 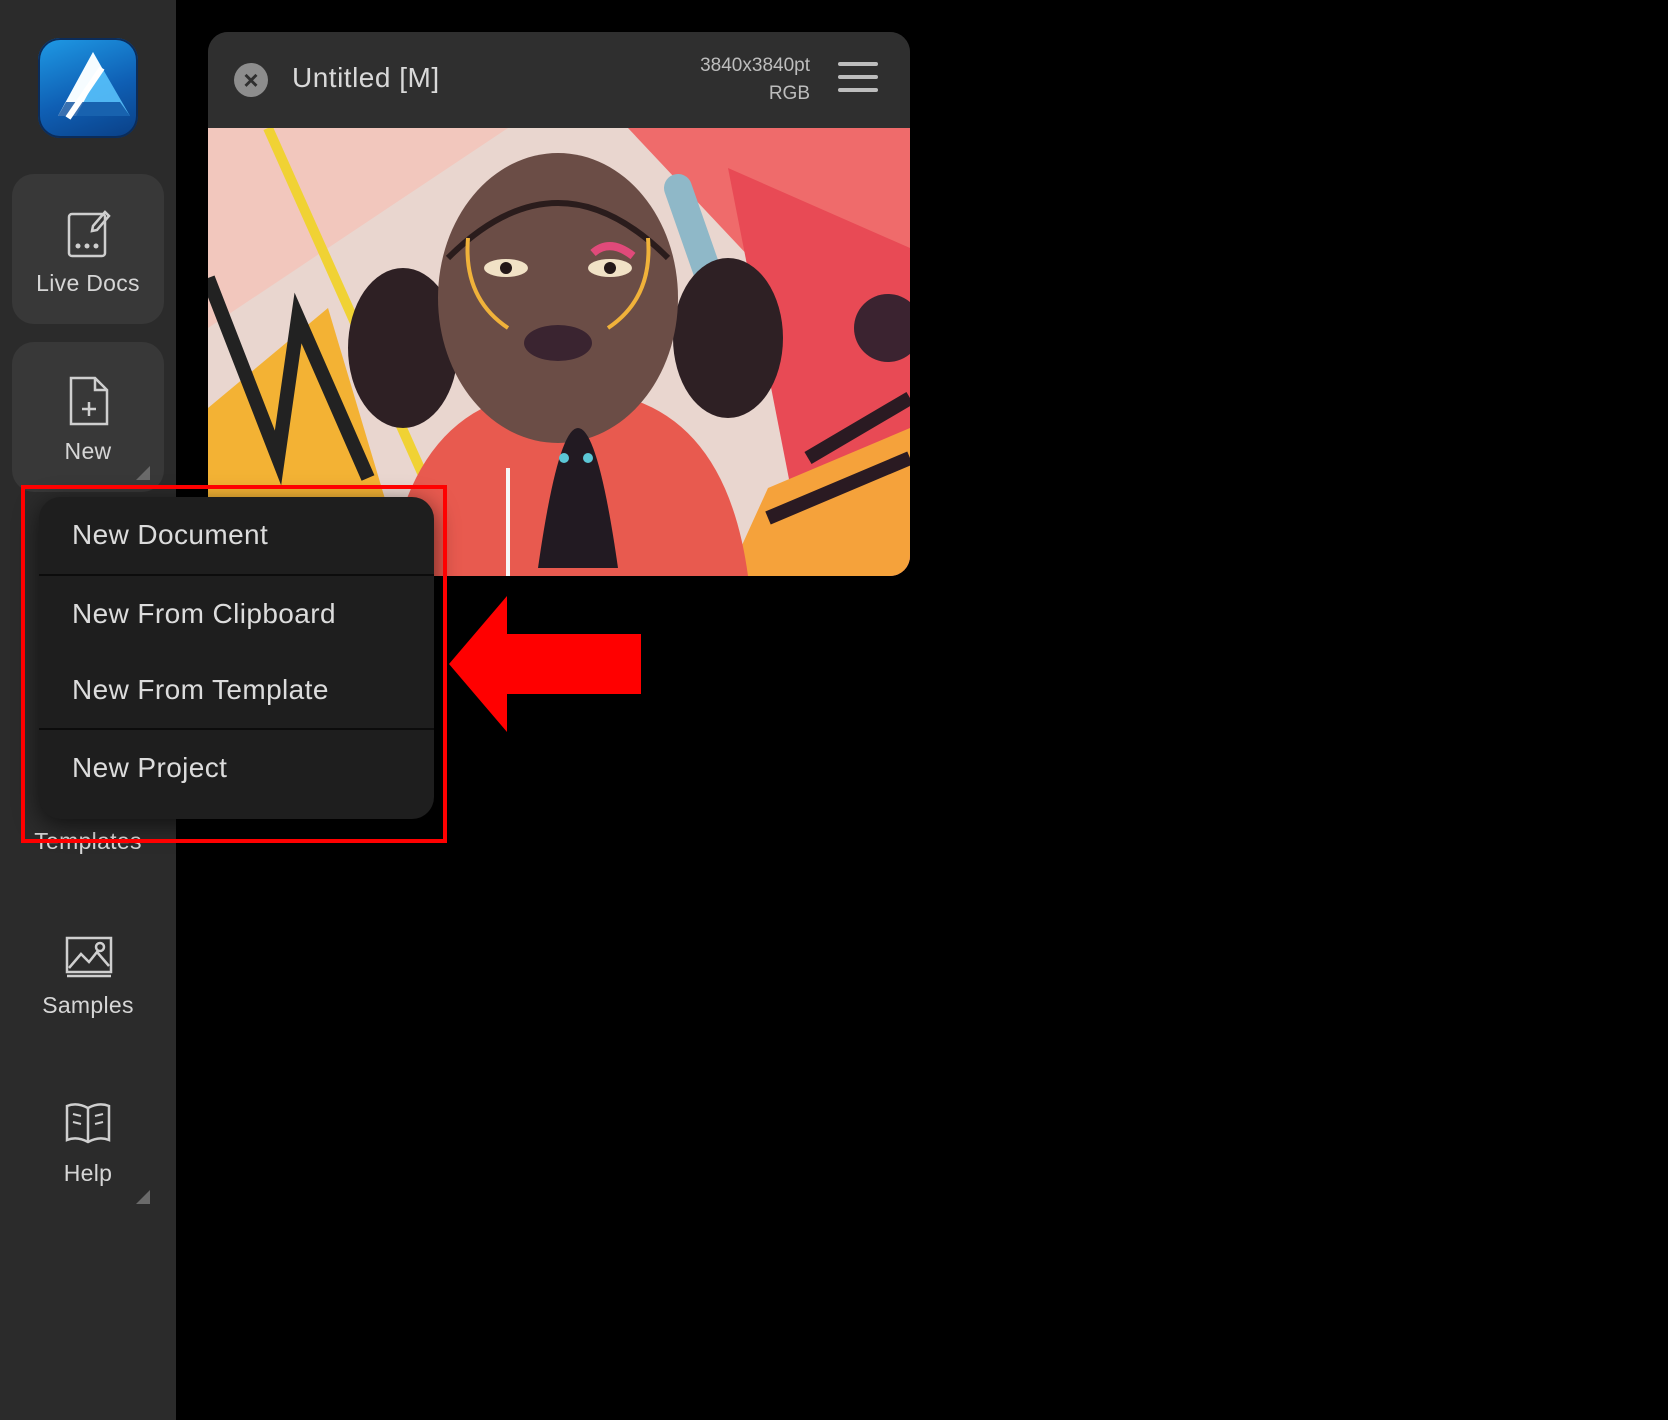 I want to click on document-title: Untitled [M], so click(x=366, y=77).